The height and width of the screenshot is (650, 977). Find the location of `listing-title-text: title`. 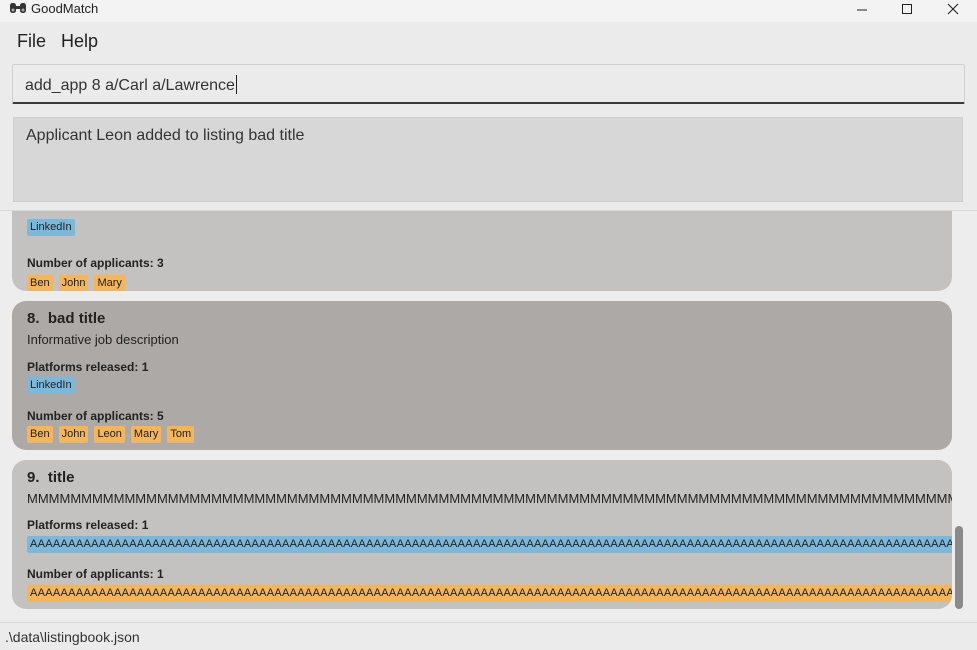

listing-title-text: title is located at coordinates (61, 477).